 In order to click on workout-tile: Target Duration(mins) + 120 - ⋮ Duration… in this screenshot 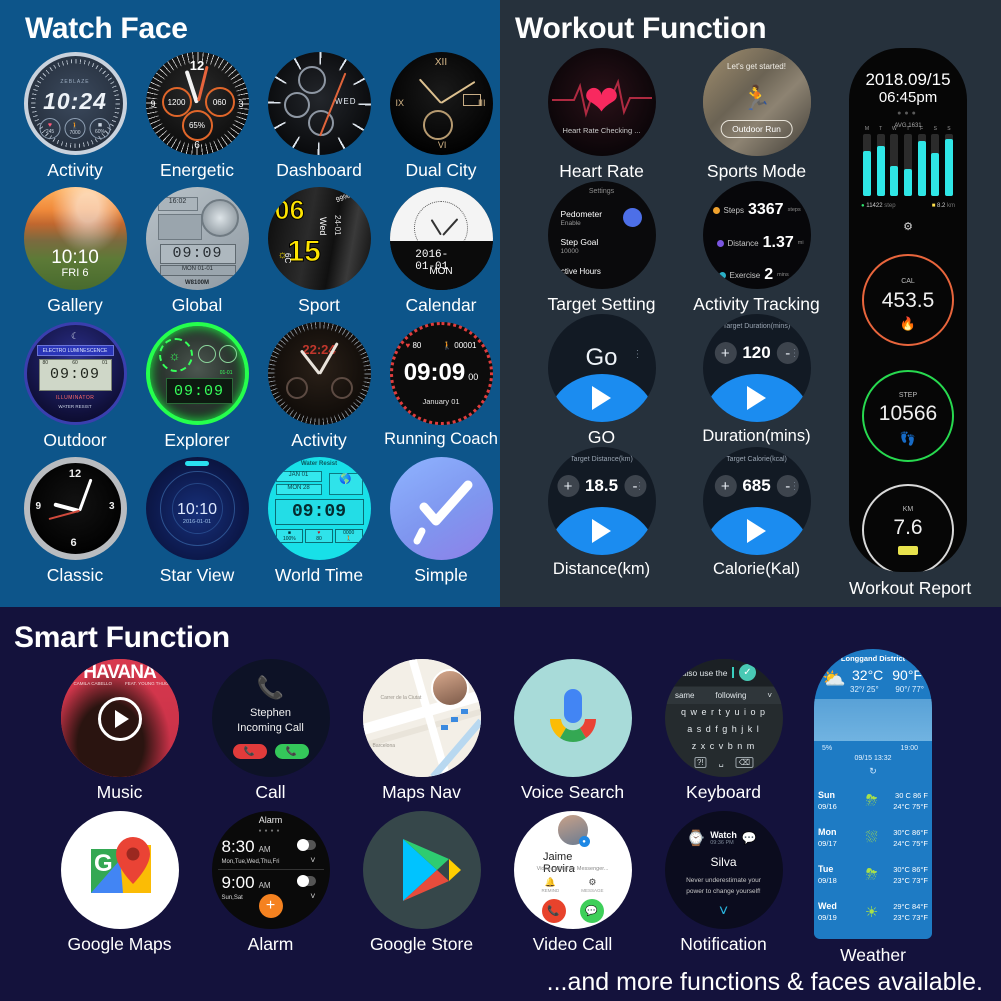, I will do `click(756, 380)`.